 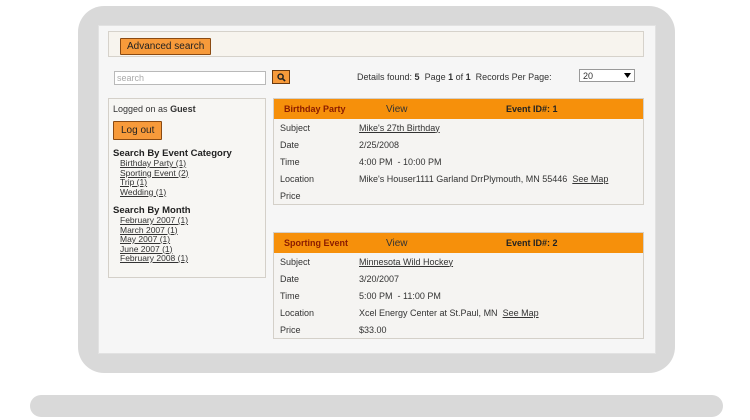 I want to click on dropdown-arrow-icon, so click(x=627, y=75).